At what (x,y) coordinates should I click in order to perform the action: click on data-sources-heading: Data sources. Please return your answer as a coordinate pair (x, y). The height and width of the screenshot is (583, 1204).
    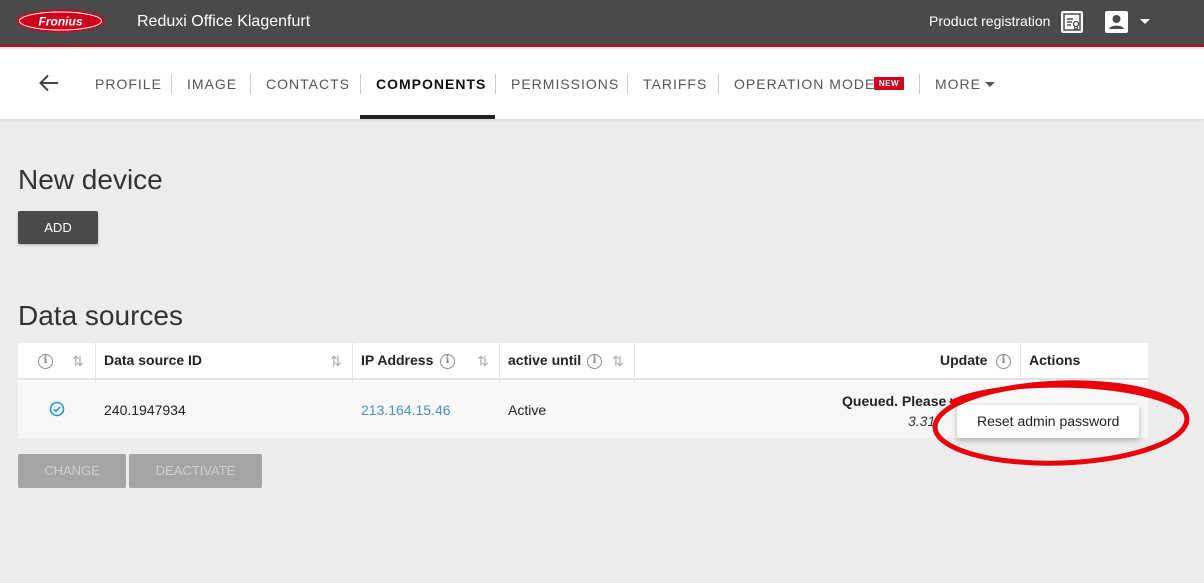
    Looking at the image, I should click on (100, 315).